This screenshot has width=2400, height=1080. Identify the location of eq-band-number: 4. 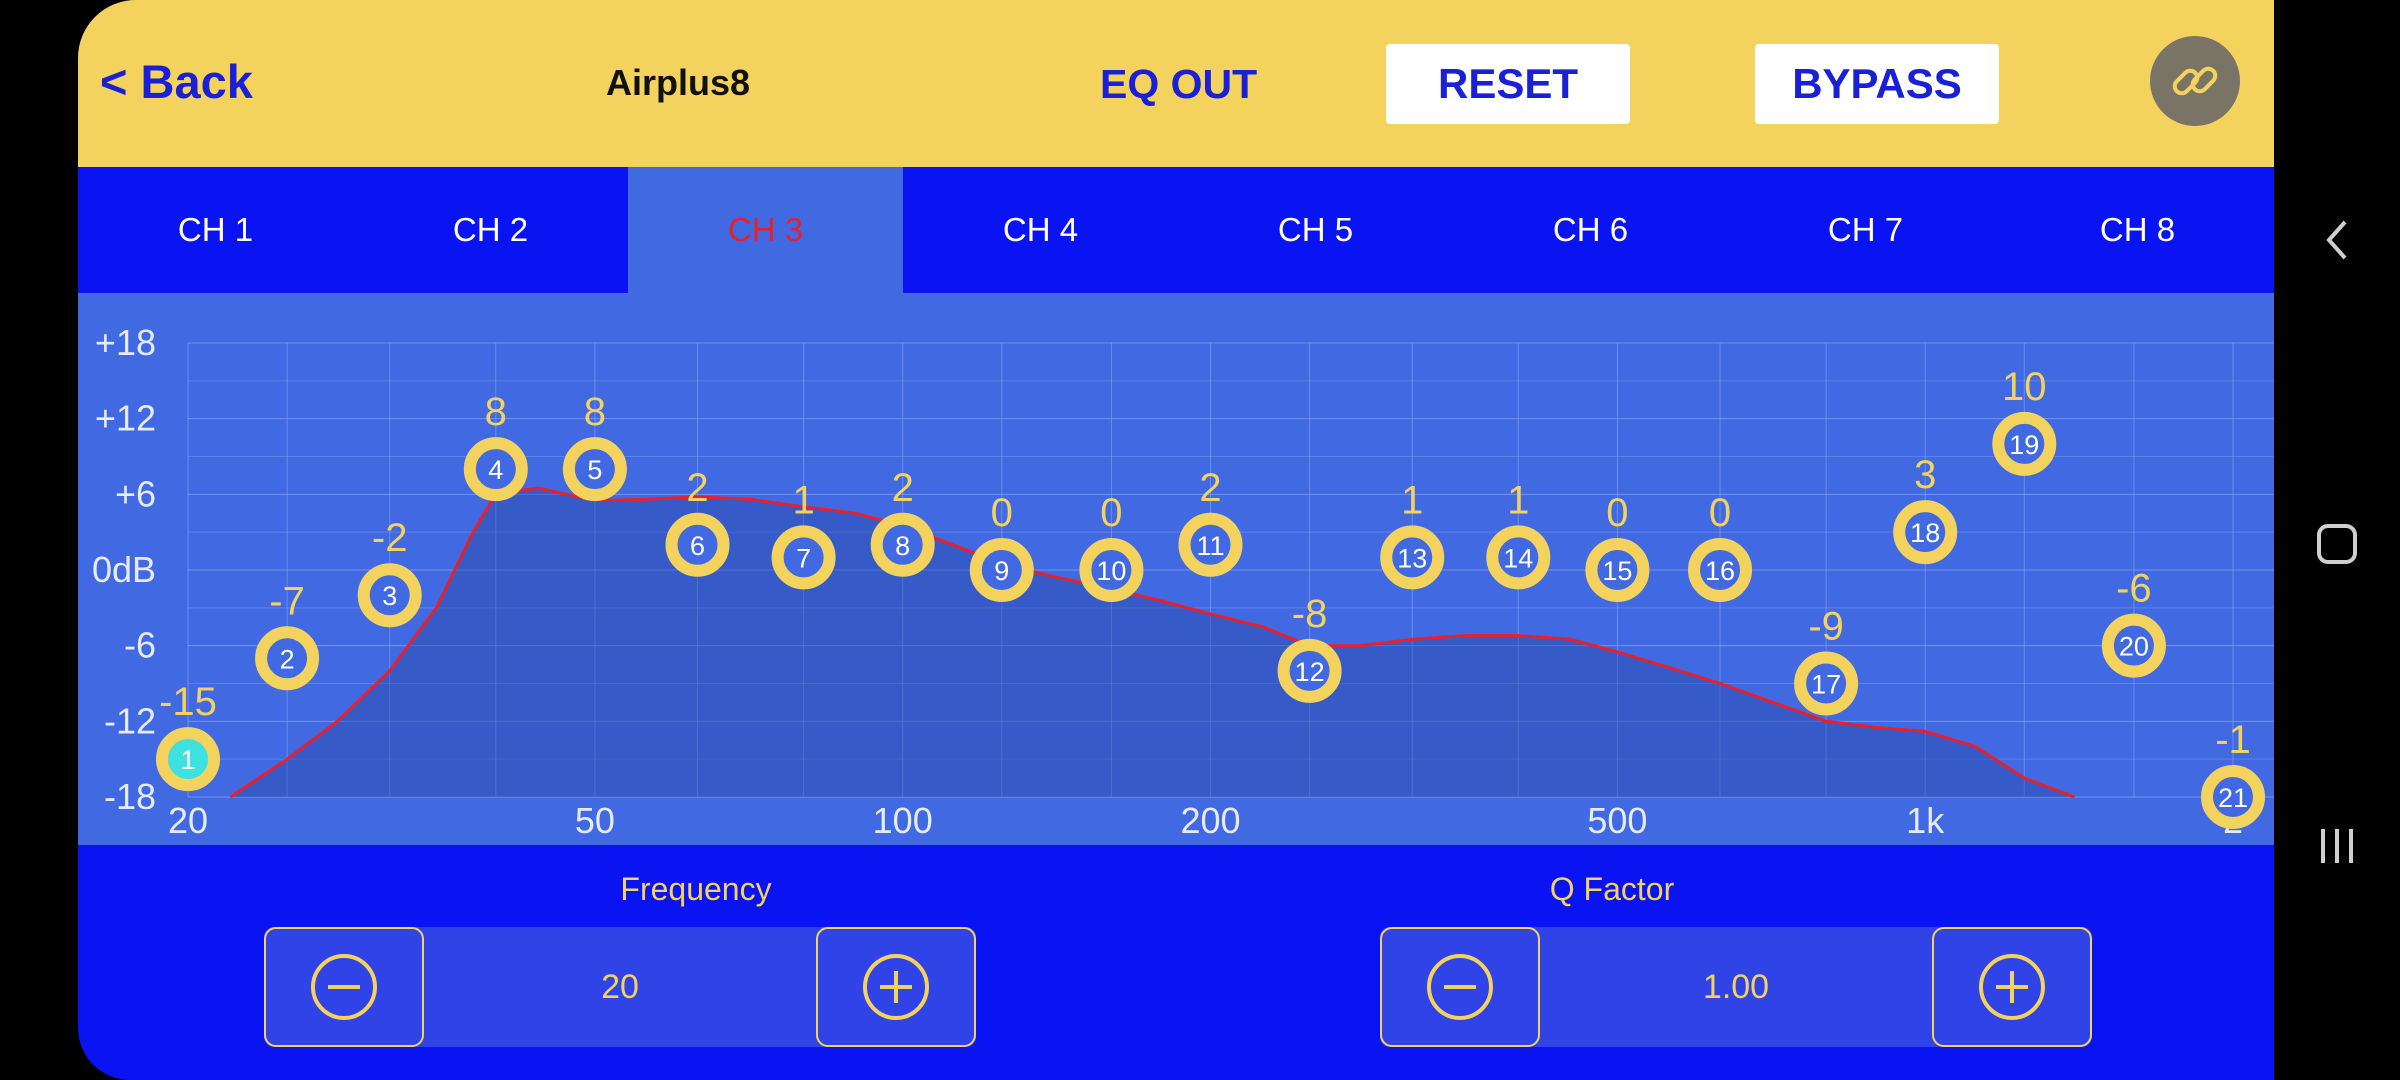
(495, 470).